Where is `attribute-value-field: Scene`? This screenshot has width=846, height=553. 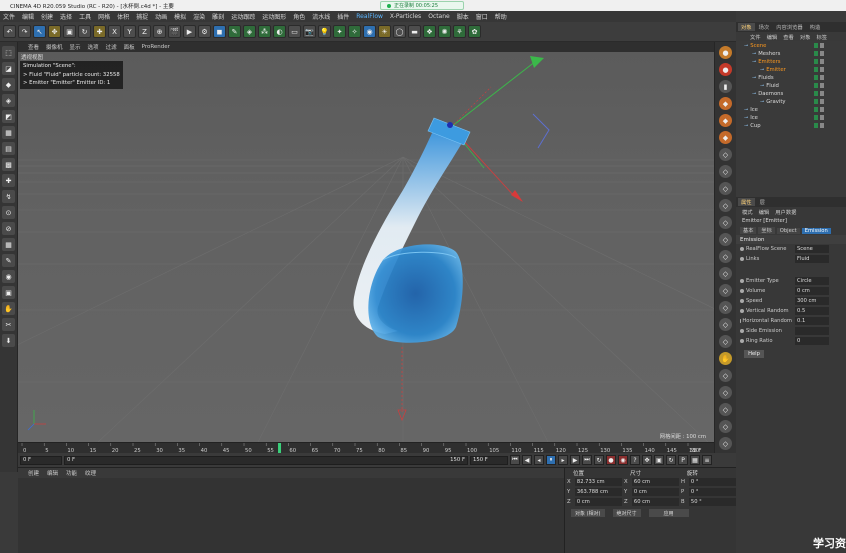
attribute-value-field: Scene is located at coordinates (812, 249).